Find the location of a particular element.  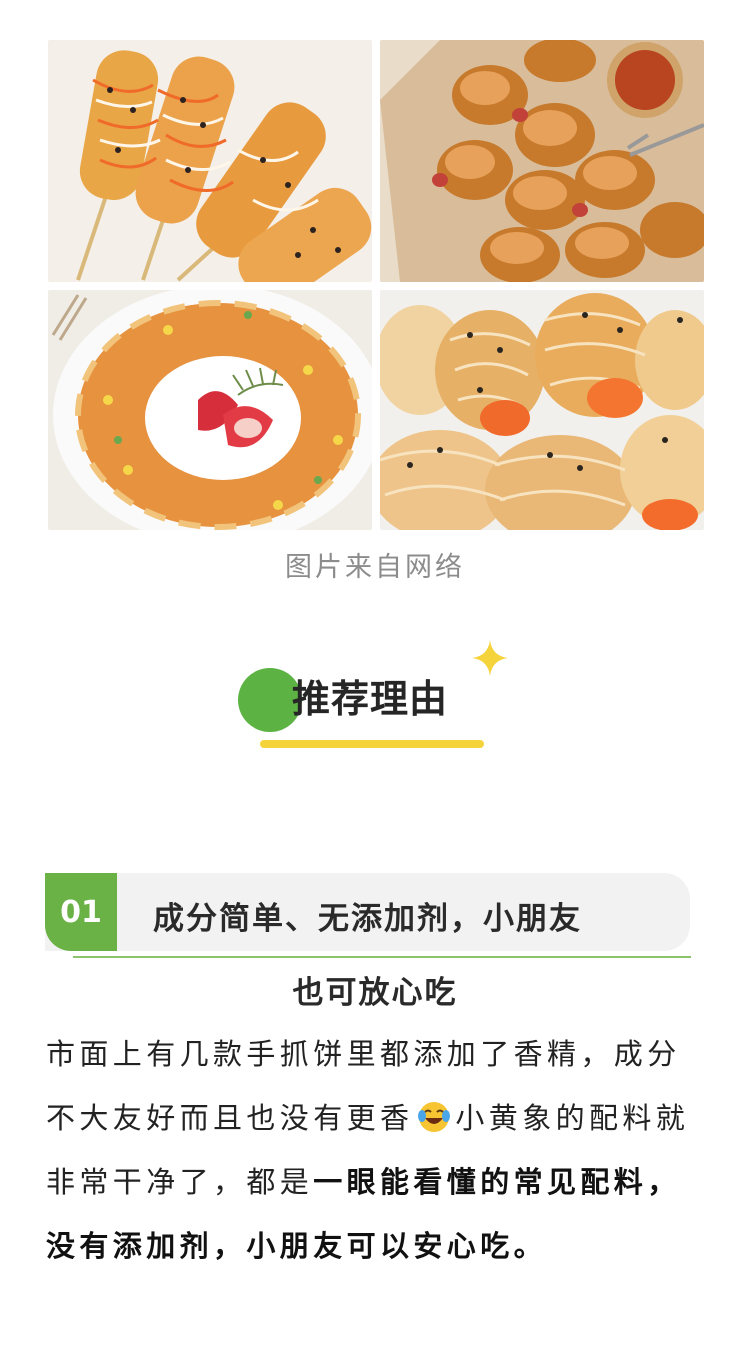

image-caption: 图片来自网络 is located at coordinates (375, 567).